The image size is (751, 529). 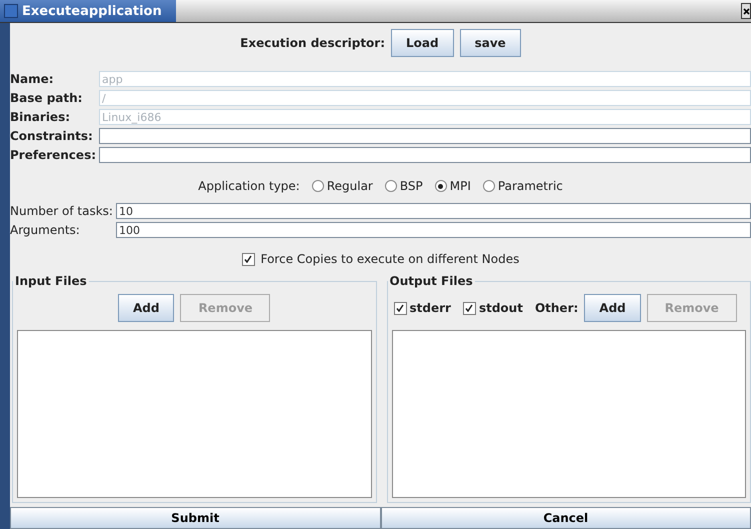 I want to click on footer-button: Cancel, so click(x=565, y=518).